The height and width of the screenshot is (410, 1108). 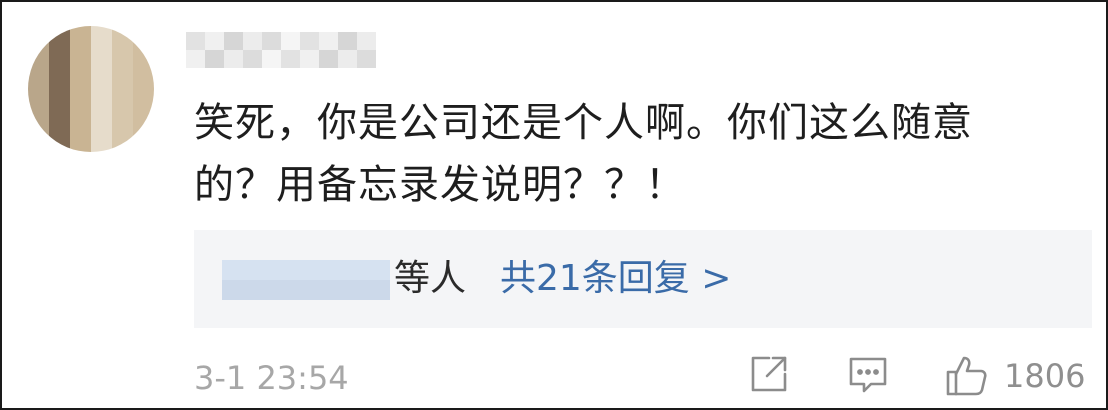 I want to click on share-icon, so click(x=769, y=374).